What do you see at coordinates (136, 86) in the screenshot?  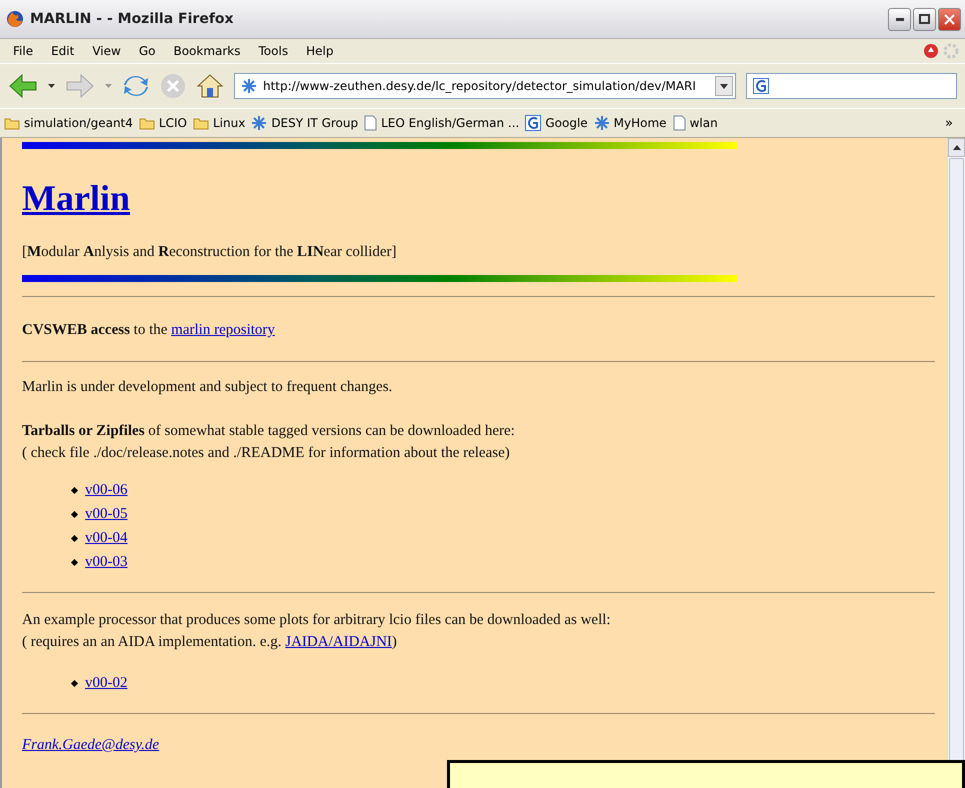 I see `reload-icon` at bounding box center [136, 86].